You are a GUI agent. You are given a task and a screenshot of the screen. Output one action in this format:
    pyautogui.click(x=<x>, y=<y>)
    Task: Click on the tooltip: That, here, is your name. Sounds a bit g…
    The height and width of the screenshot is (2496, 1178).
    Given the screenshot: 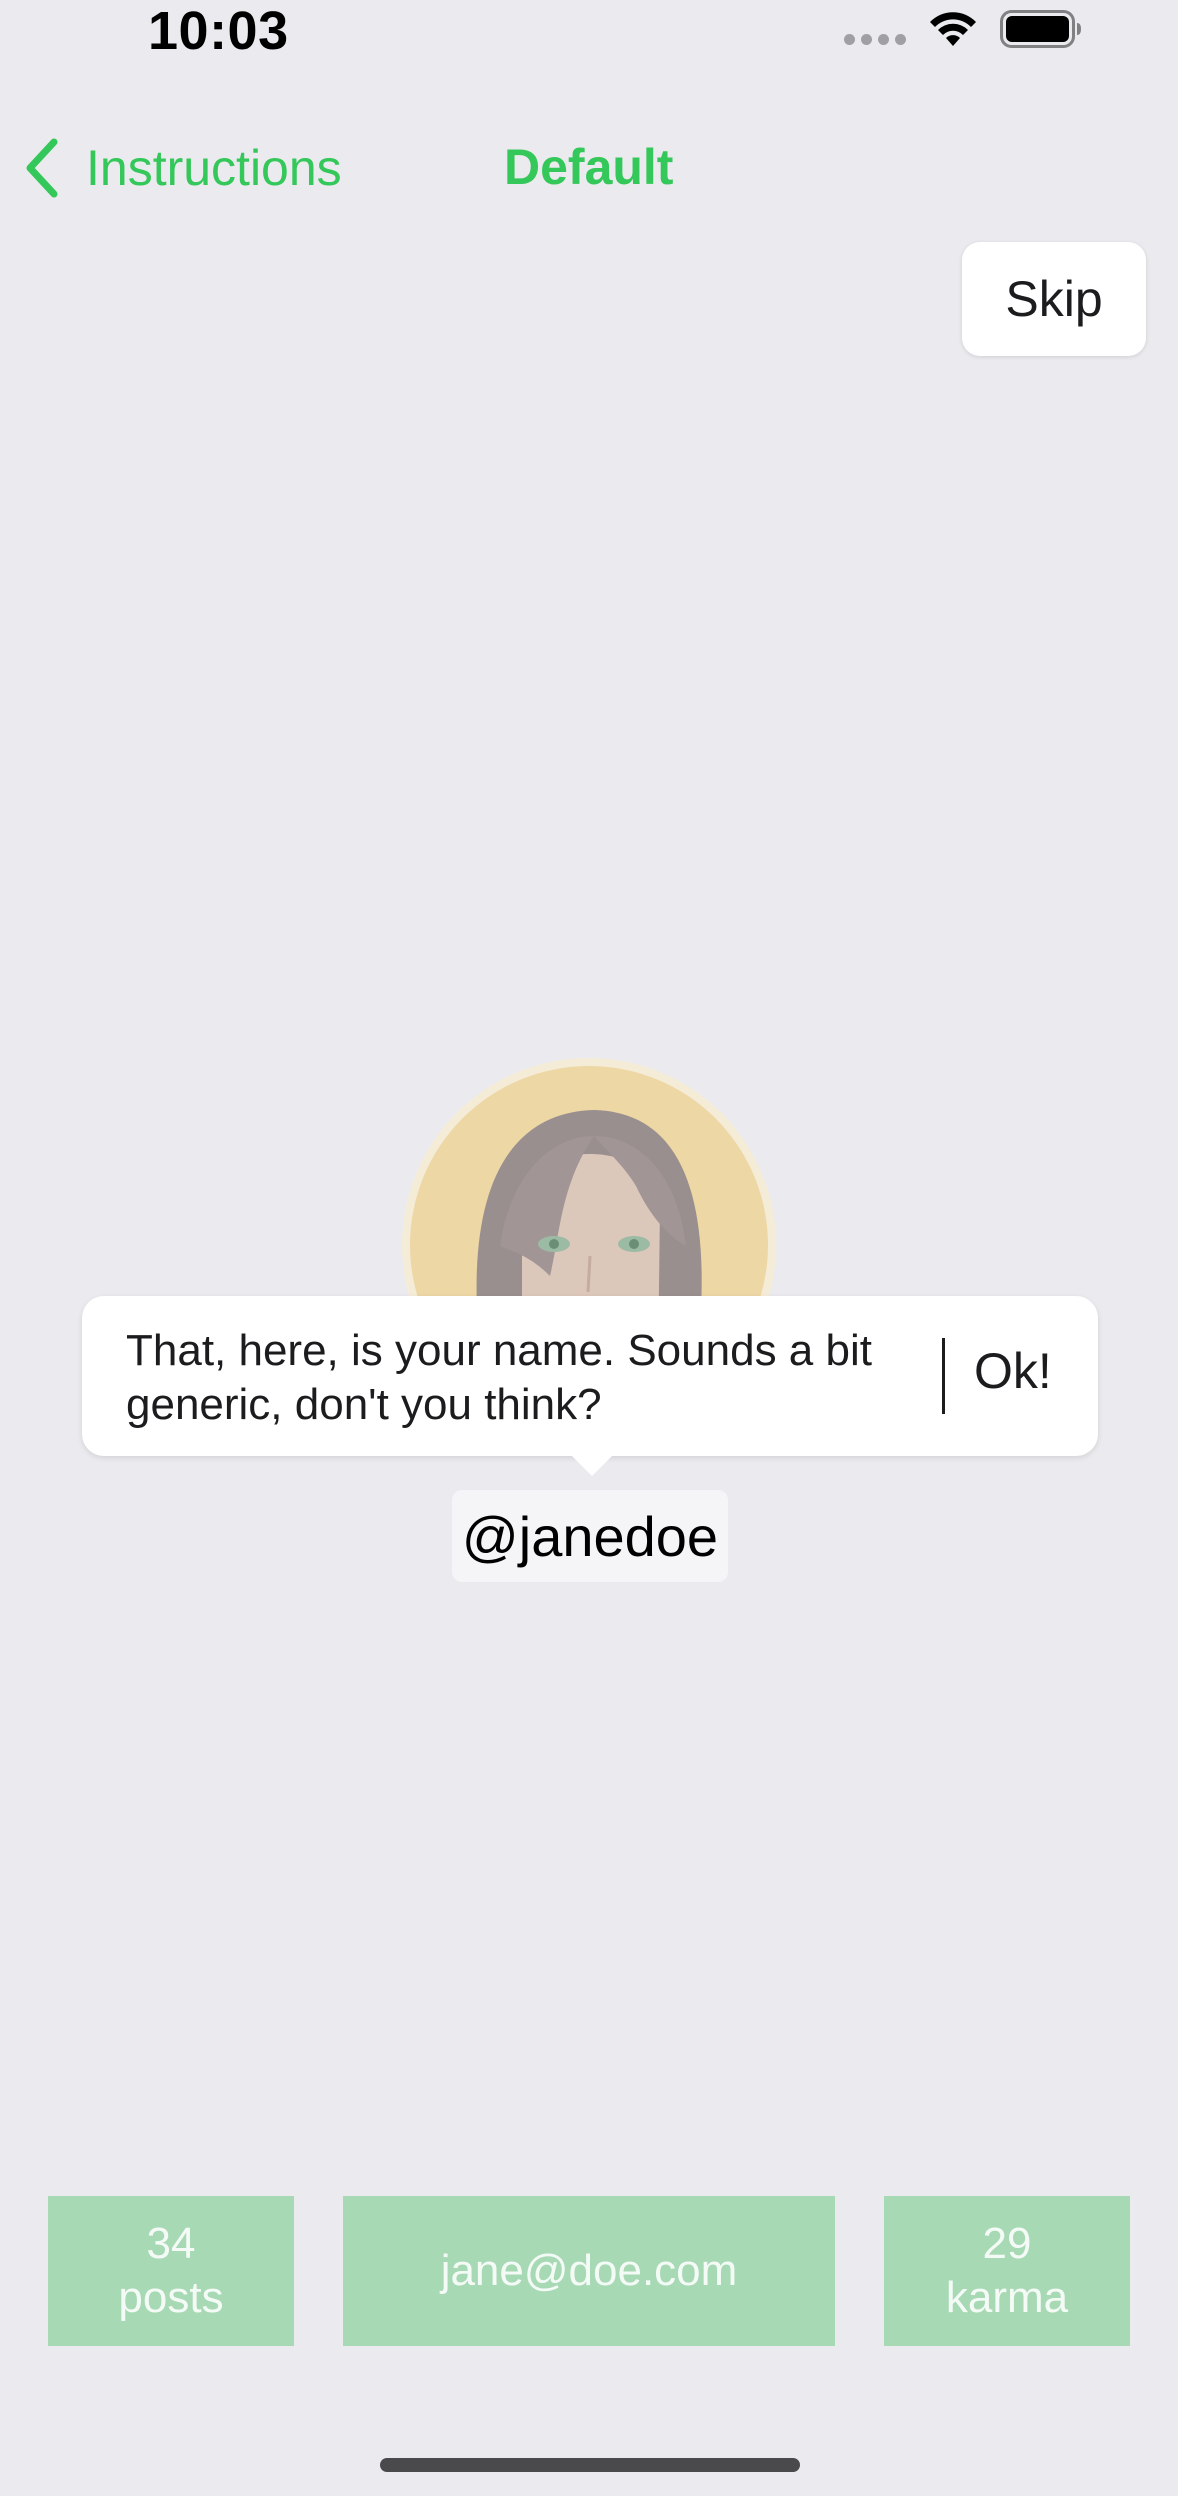 What is the action you would take?
    pyautogui.click(x=590, y=1376)
    